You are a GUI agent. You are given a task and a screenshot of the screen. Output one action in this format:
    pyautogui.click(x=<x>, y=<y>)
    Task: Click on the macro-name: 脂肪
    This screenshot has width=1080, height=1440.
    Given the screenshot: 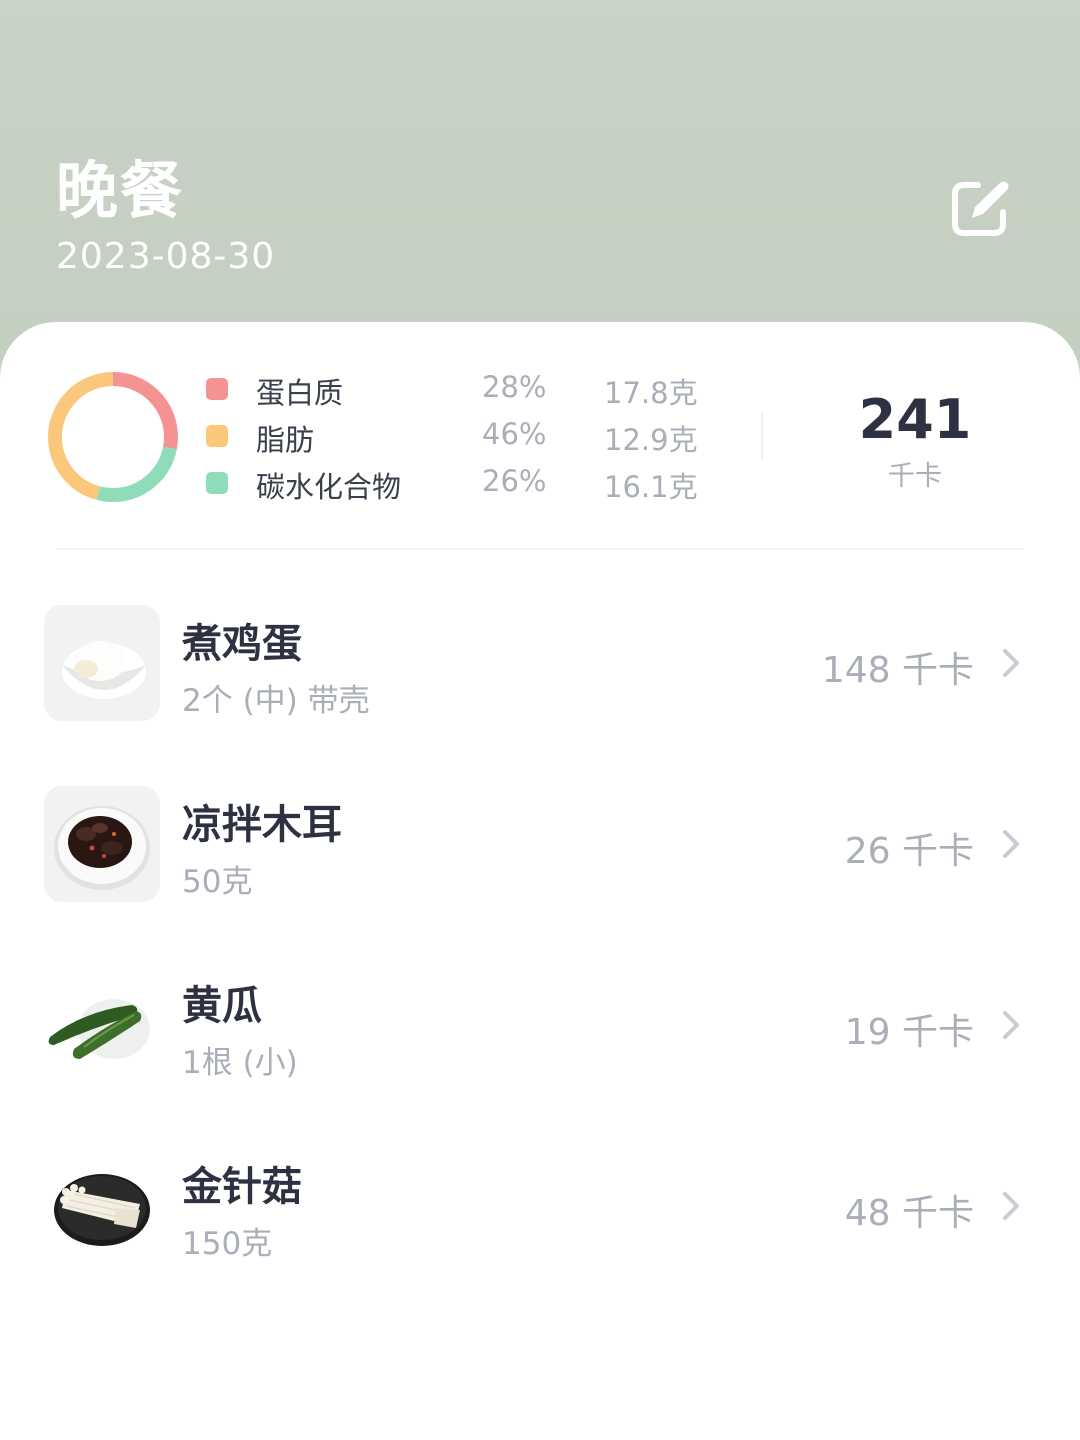 What is the action you would take?
    pyautogui.click(x=285, y=440)
    